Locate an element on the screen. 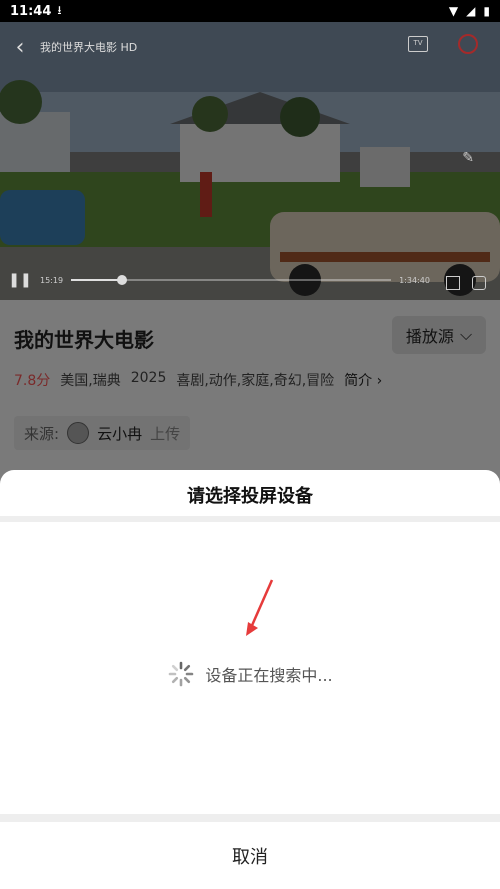 The width and height of the screenshot is (500, 889). signal-icon: ◢ is located at coordinates (471, 11).